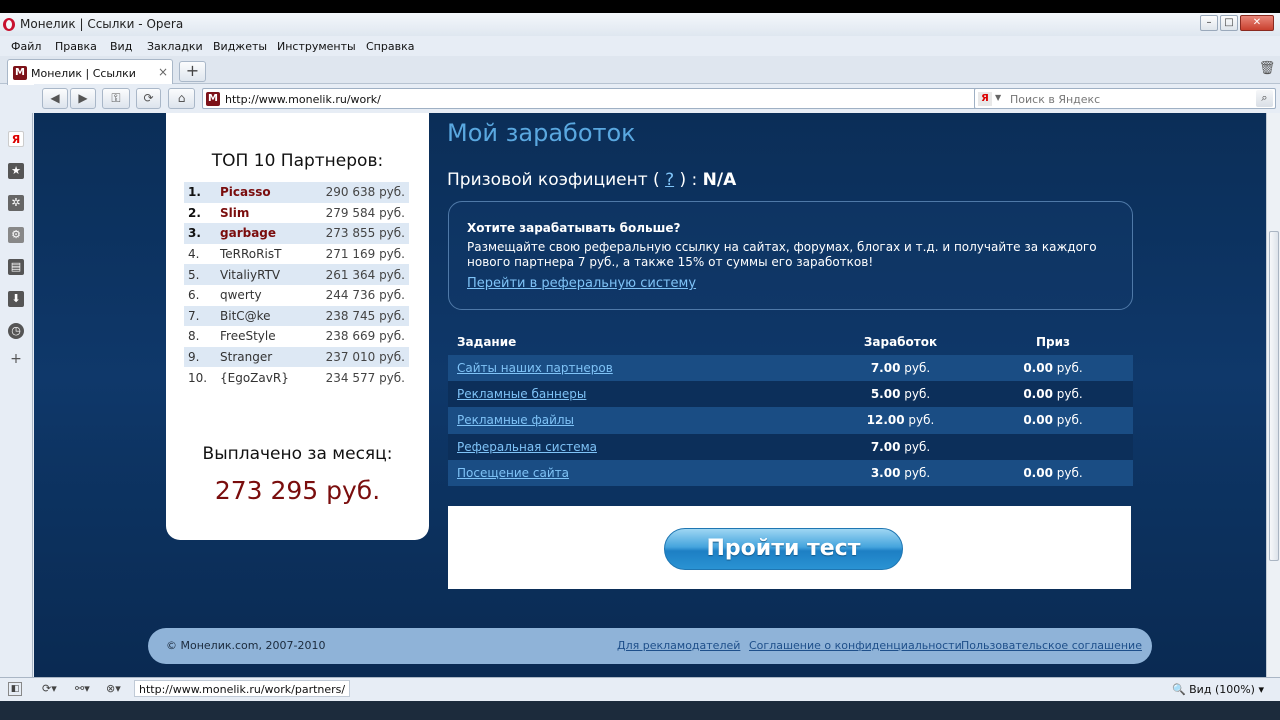 This screenshot has height=720, width=1280. Describe the element at coordinates (1267, 71) in the screenshot. I see `trash-icon: 🗑` at that location.